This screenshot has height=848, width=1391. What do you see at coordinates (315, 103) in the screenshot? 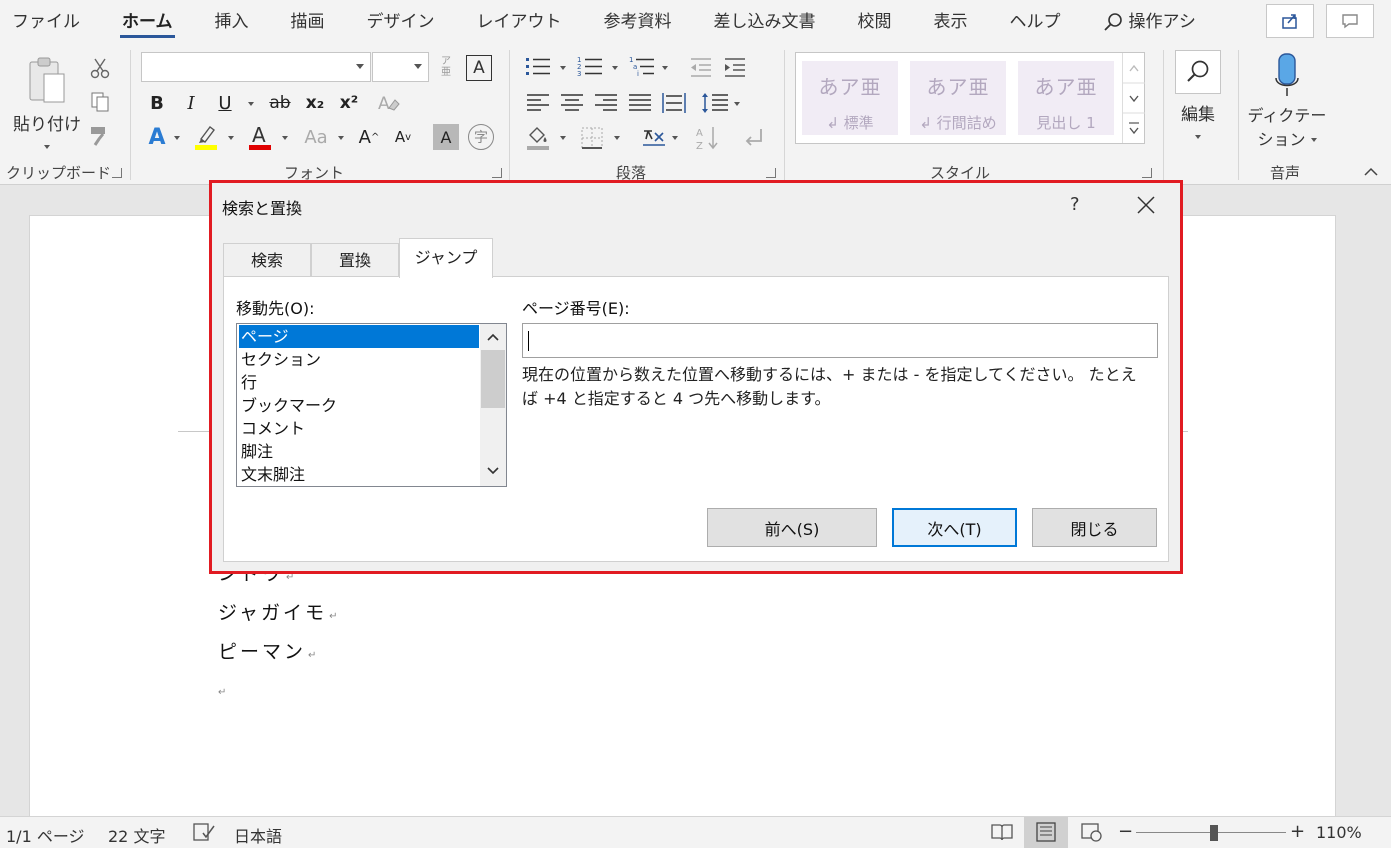
I see `subscript-button: x₂` at bounding box center [315, 103].